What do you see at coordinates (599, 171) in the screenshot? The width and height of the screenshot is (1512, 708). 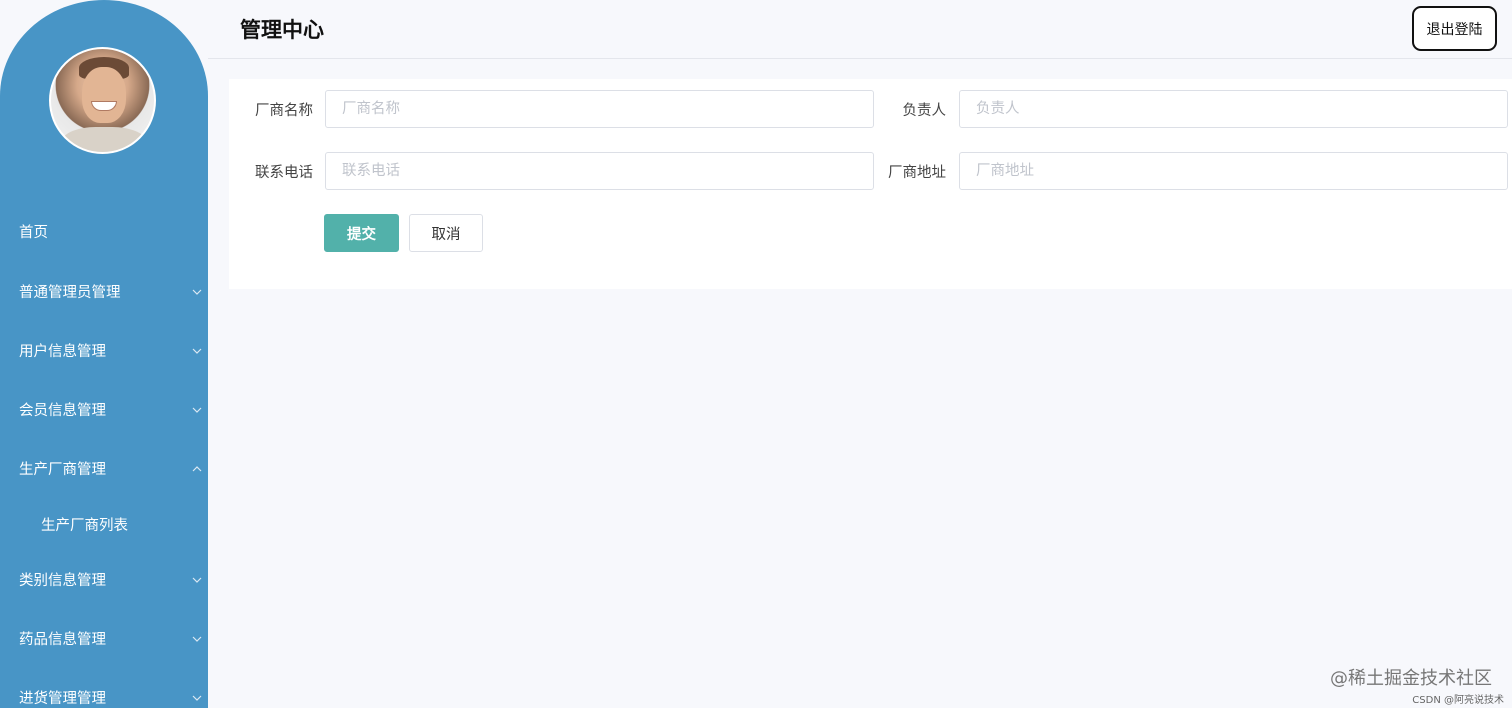 I see `phone-input` at bounding box center [599, 171].